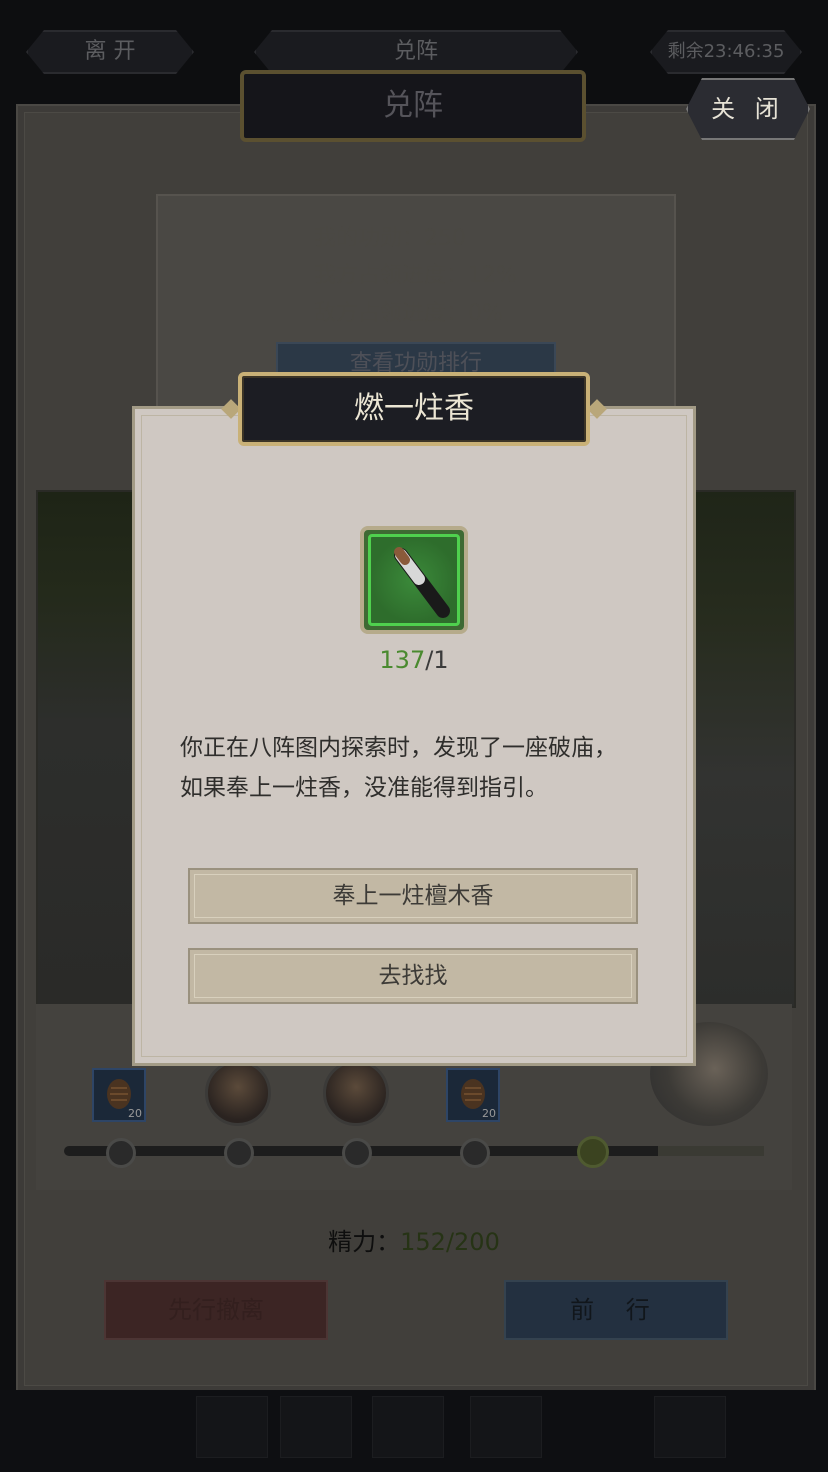 This screenshot has height=1472, width=828. What do you see at coordinates (414, 1431) in the screenshot?
I see `bottom-hero-bar` at bounding box center [414, 1431].